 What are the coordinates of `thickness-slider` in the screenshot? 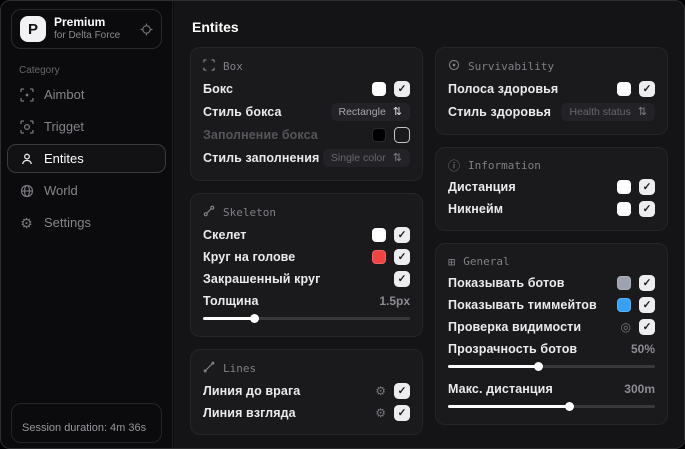 It's located at (306, 318).